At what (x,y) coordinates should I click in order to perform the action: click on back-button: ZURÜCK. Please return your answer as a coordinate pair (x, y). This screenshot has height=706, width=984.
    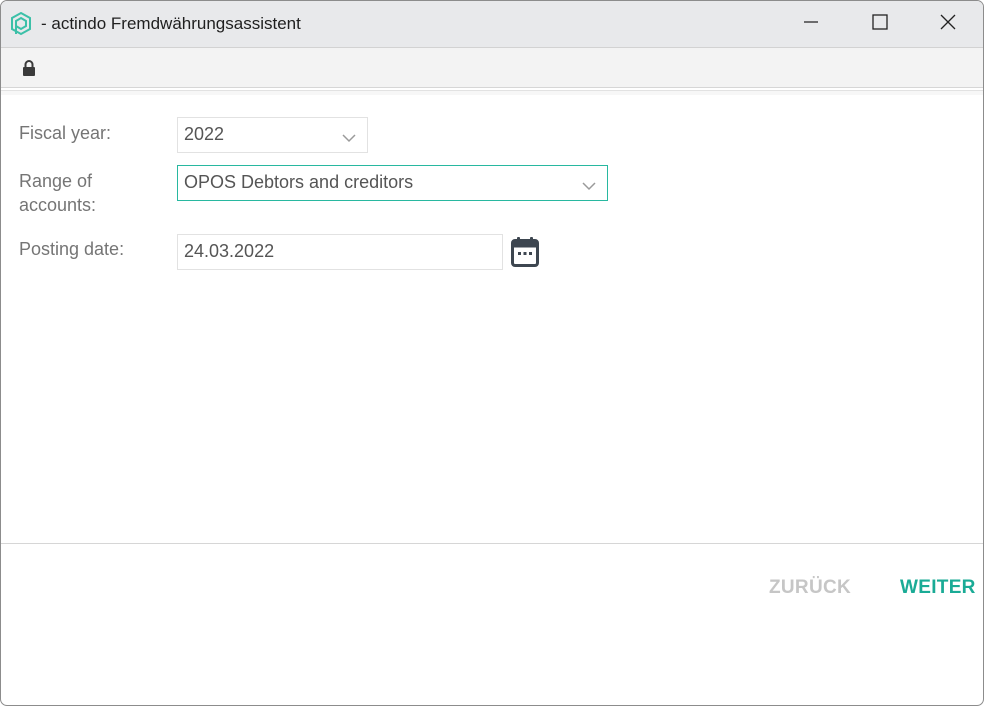
    Looking at the image, I should click on (810, 588).